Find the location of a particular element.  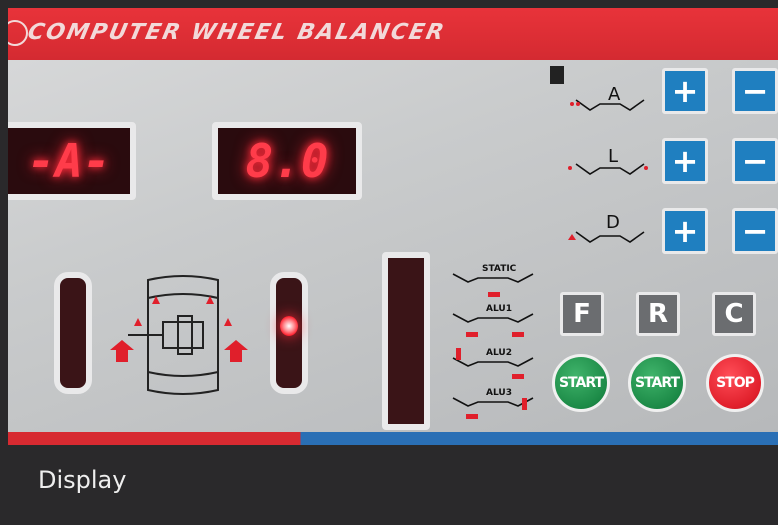

start-button-left: START is located at coordinates (581, 383).